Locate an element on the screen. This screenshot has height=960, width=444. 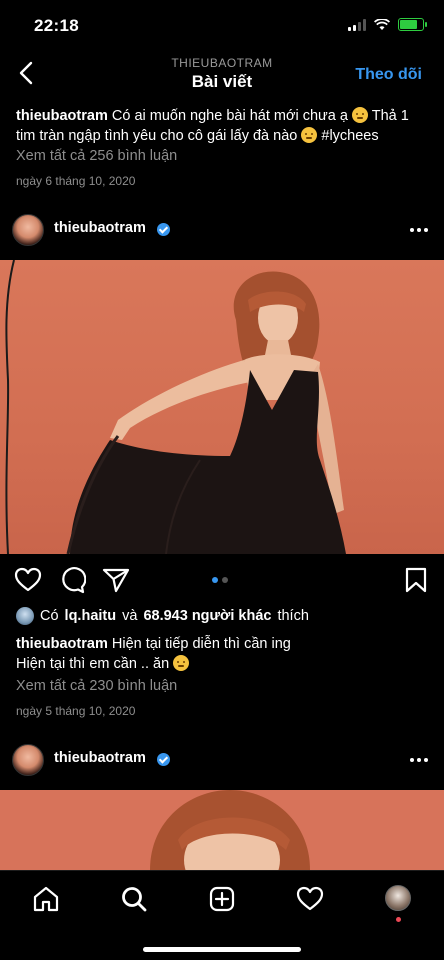
share-icon is located at coordinates (116, 580).